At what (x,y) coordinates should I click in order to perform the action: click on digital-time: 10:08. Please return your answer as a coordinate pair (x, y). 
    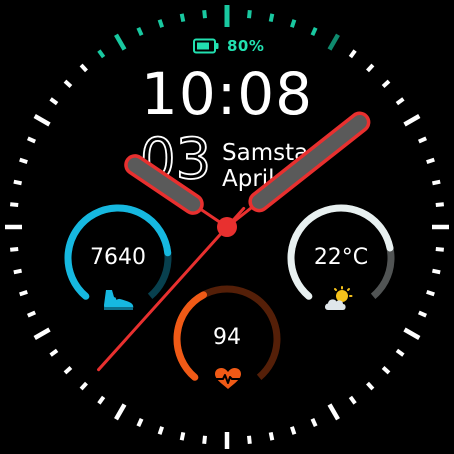
    Looking at the image, I should click on (227, 94).